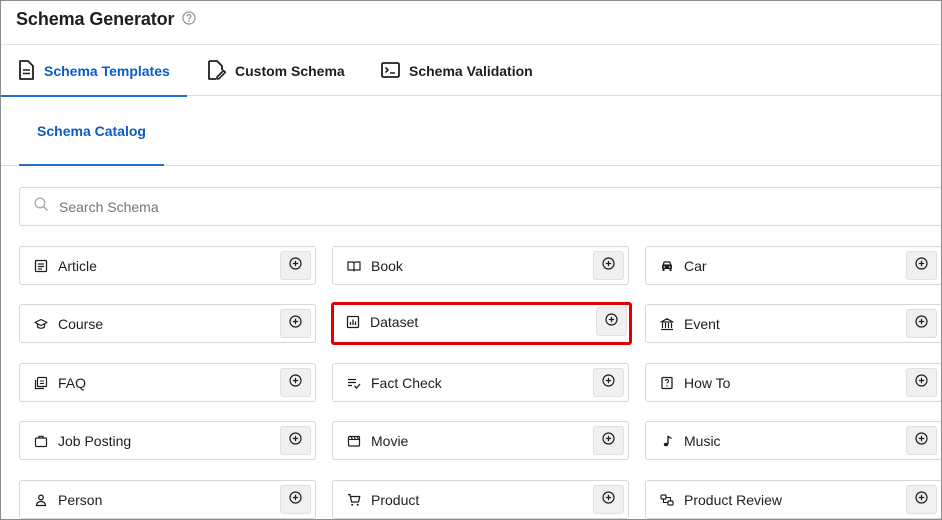 The image size is (942, 520). I want to click on schema-card-label: Movie, so click(390, 441).